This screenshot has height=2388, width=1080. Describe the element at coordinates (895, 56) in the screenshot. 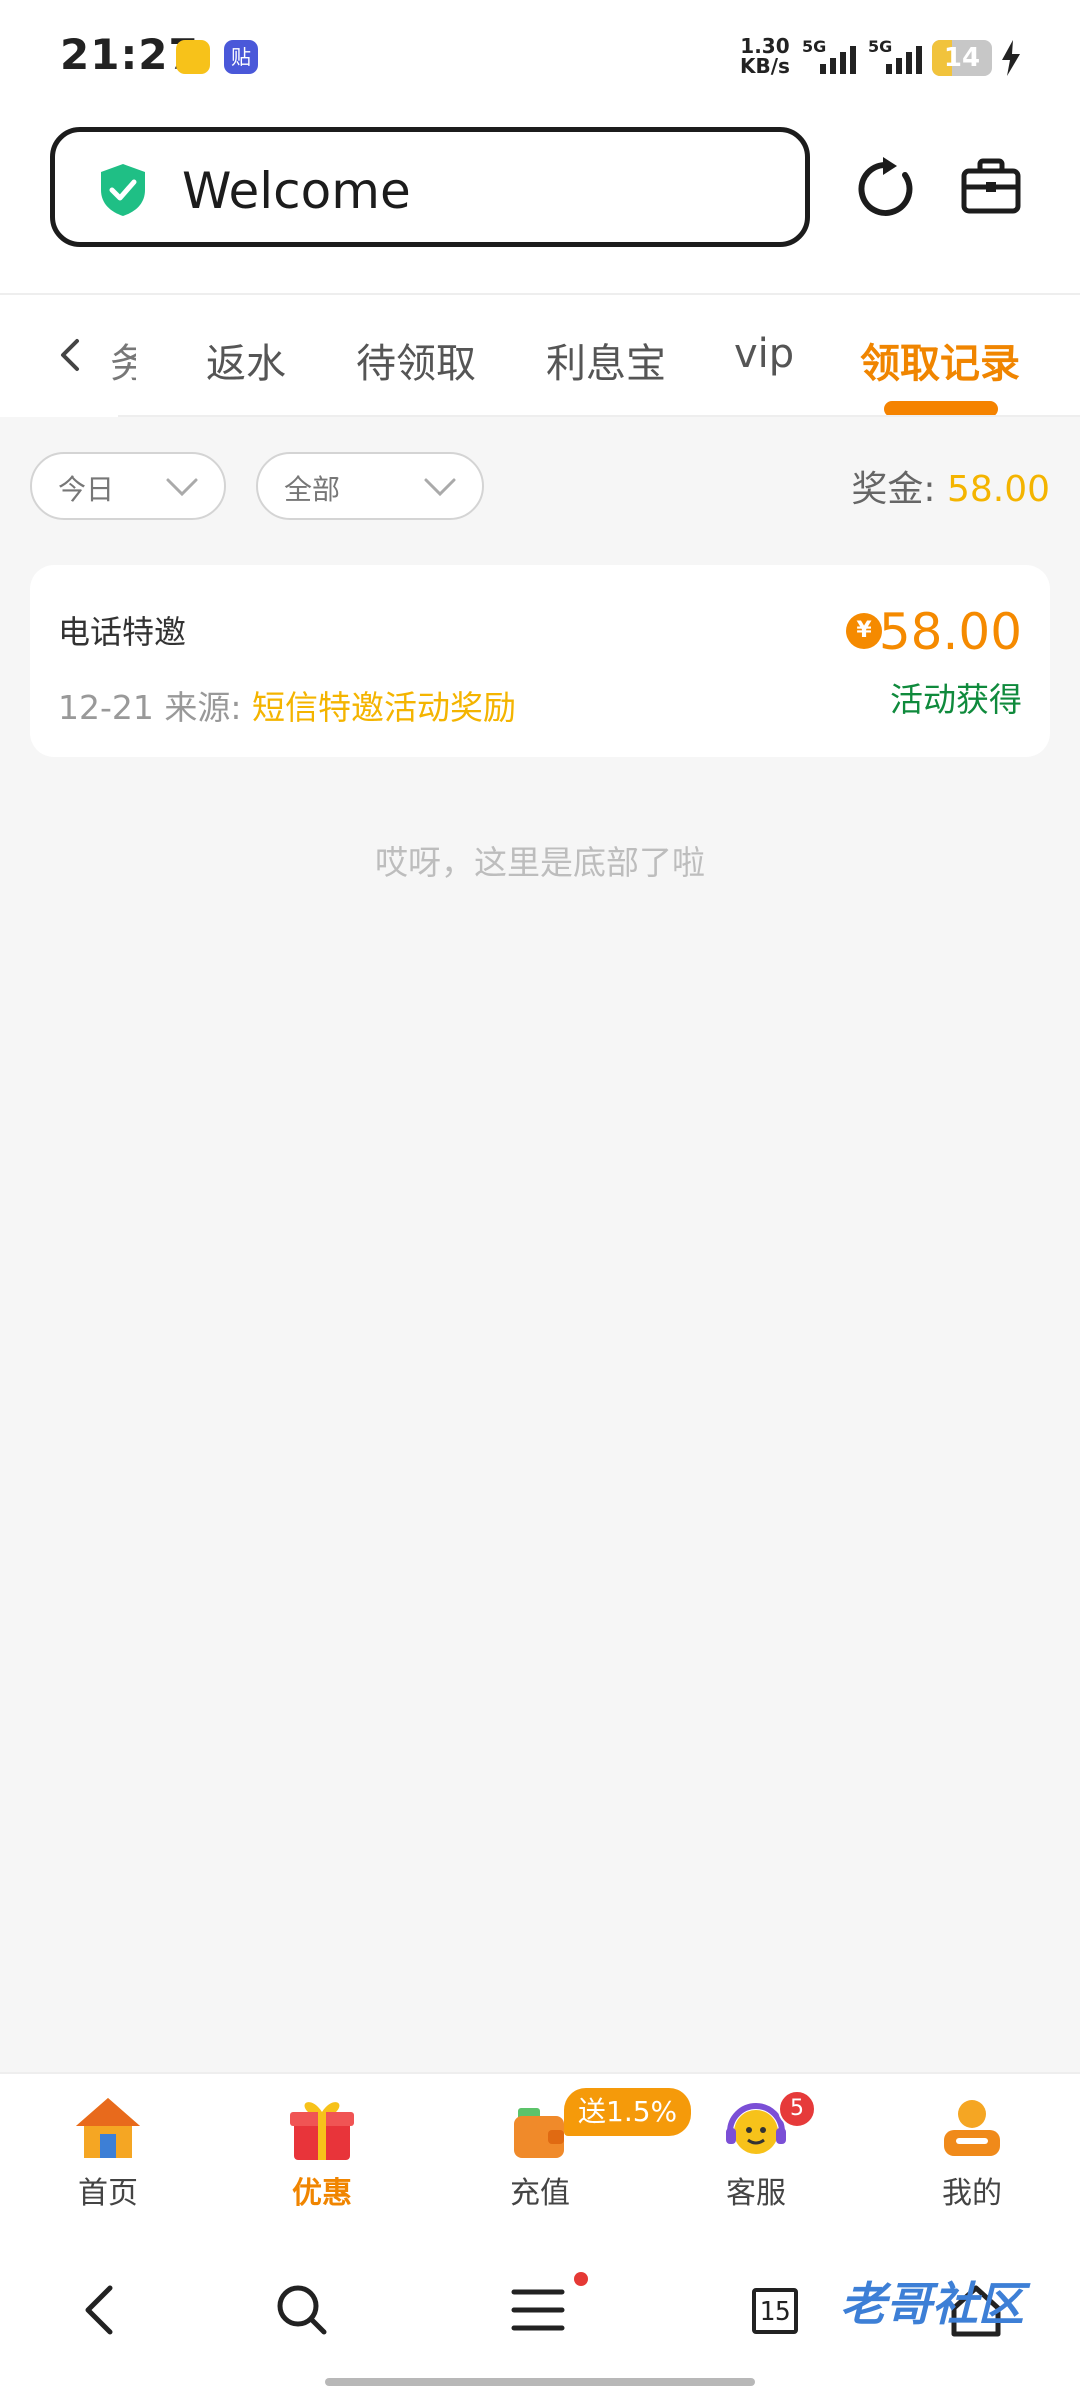

I see `signal-2-icon: 5G` at that location.